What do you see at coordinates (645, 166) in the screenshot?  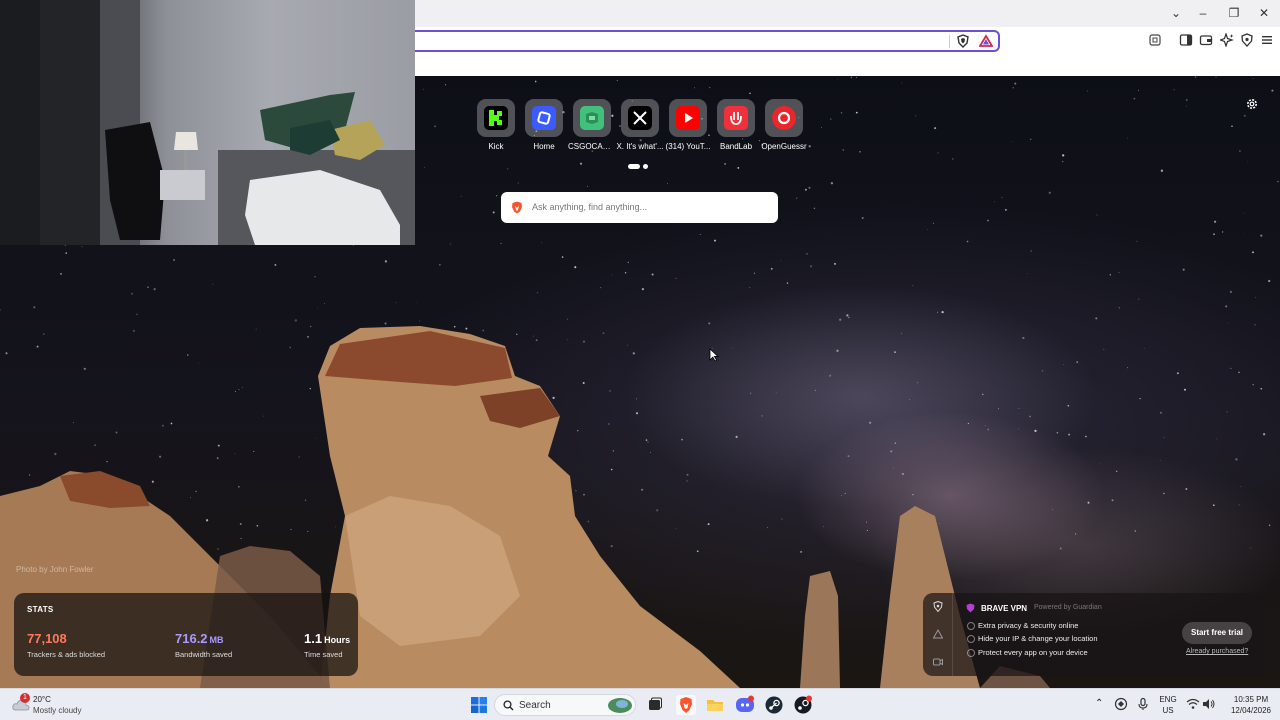 I see `pagination-dot` at bounding box center [645, 166].